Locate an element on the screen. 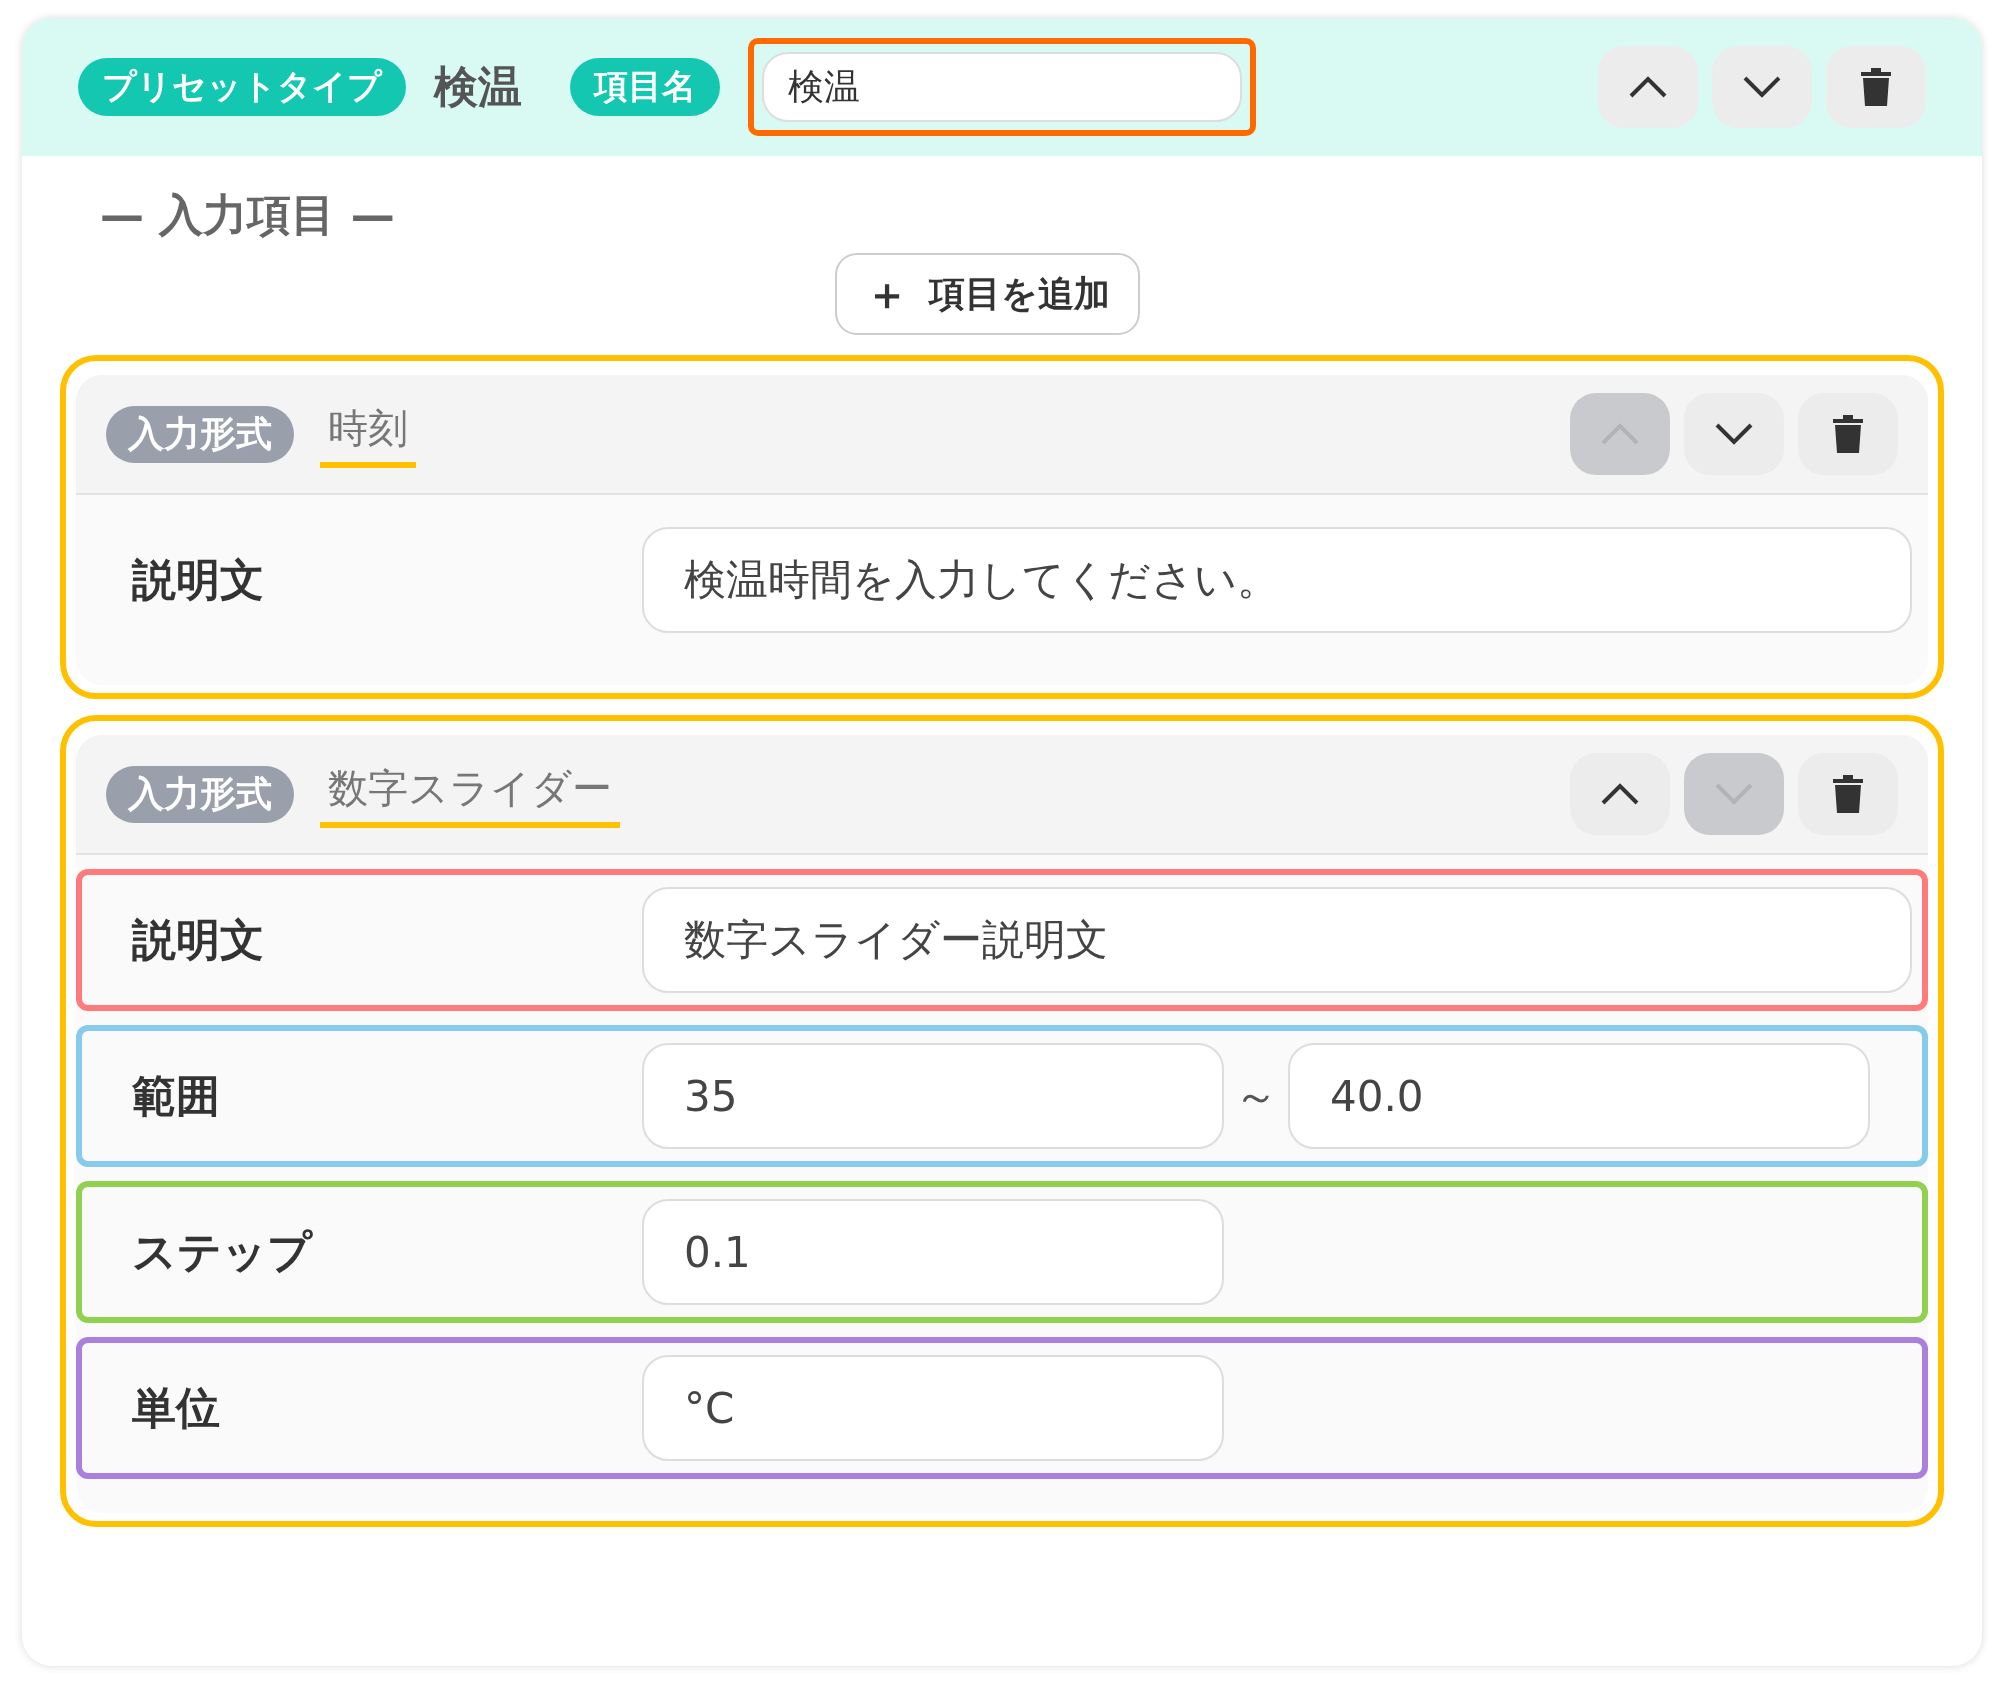 The width and height of the screenshot is (2007, 1683). add-item-button: ＋ 項目を追加 is located at coordinates (987, 294).